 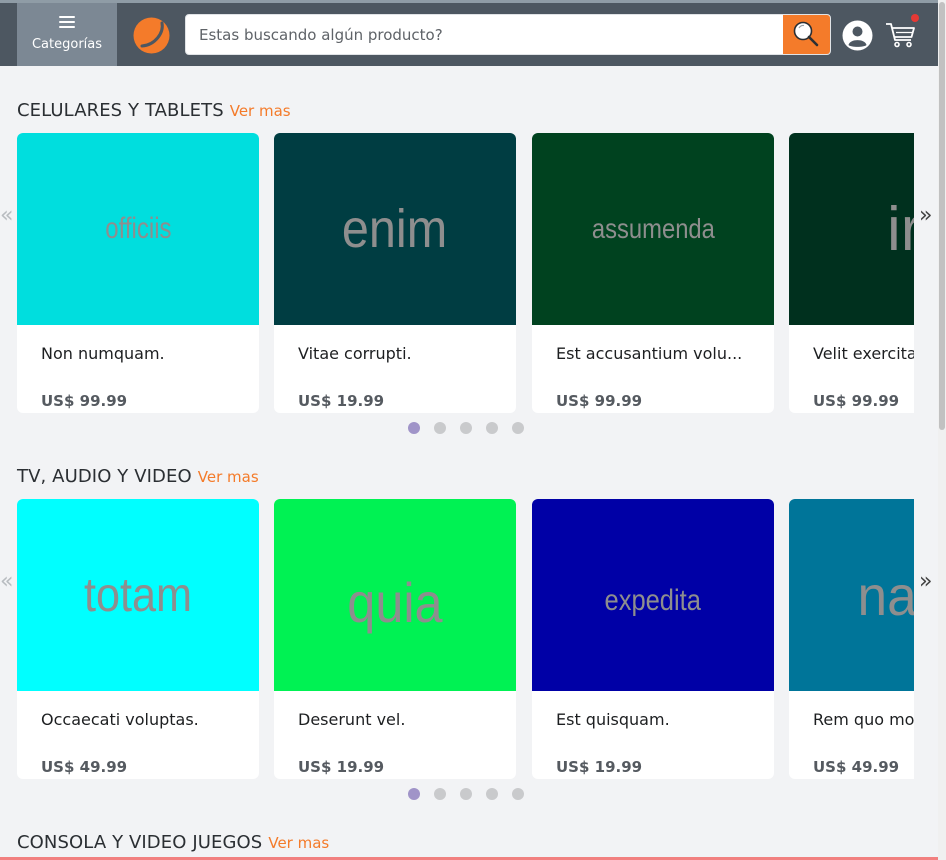 I want to click on product-image-text: expedita, so click(x=653, y=600).